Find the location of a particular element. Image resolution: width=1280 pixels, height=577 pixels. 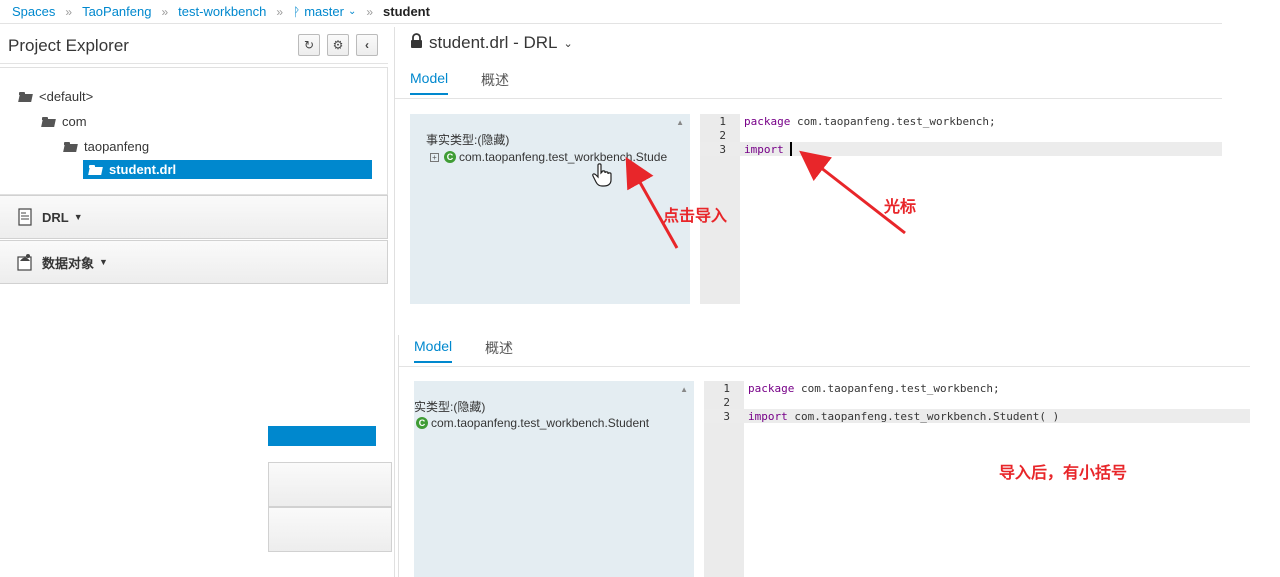

annotation-click-import: 点击导入 is located at coordinates (695, 216).